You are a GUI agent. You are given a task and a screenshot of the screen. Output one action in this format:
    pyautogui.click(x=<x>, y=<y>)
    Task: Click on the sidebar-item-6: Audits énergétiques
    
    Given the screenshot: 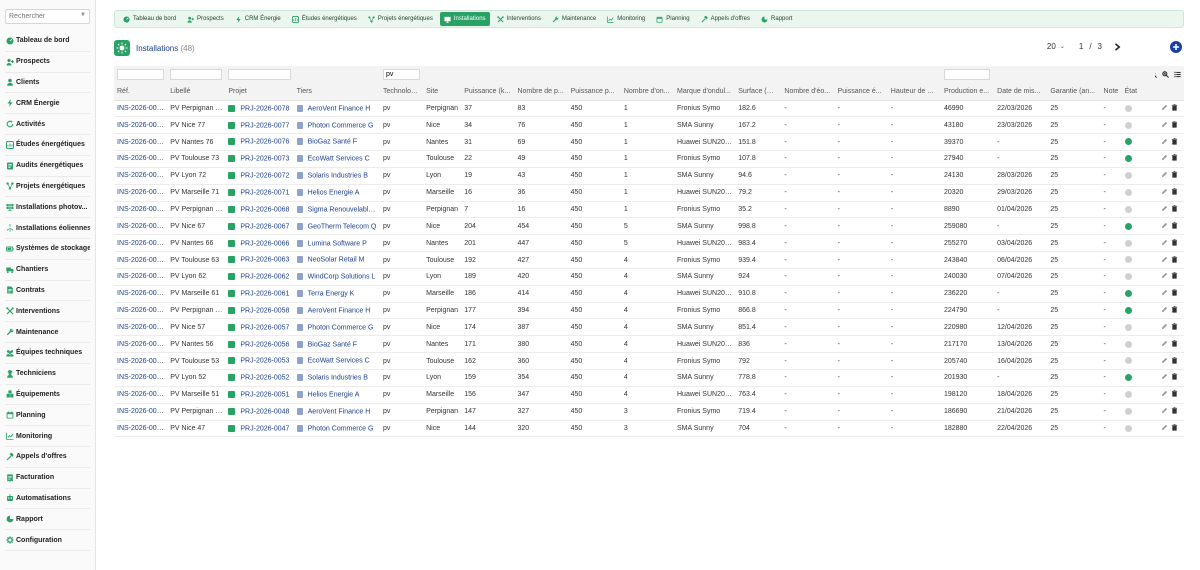 What is the action you would take?
    pyautogui.click(x=47, y=166)
    